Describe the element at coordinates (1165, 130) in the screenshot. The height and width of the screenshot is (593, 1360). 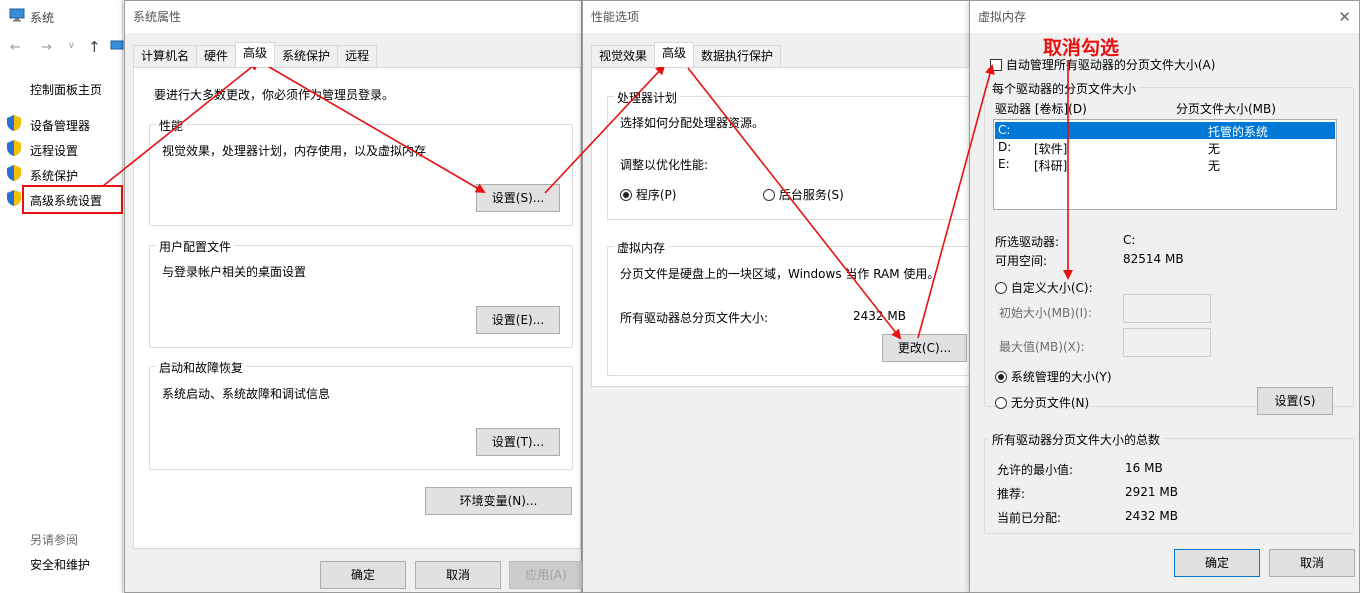
I see `list-item: C: 托管的系统` at that location.